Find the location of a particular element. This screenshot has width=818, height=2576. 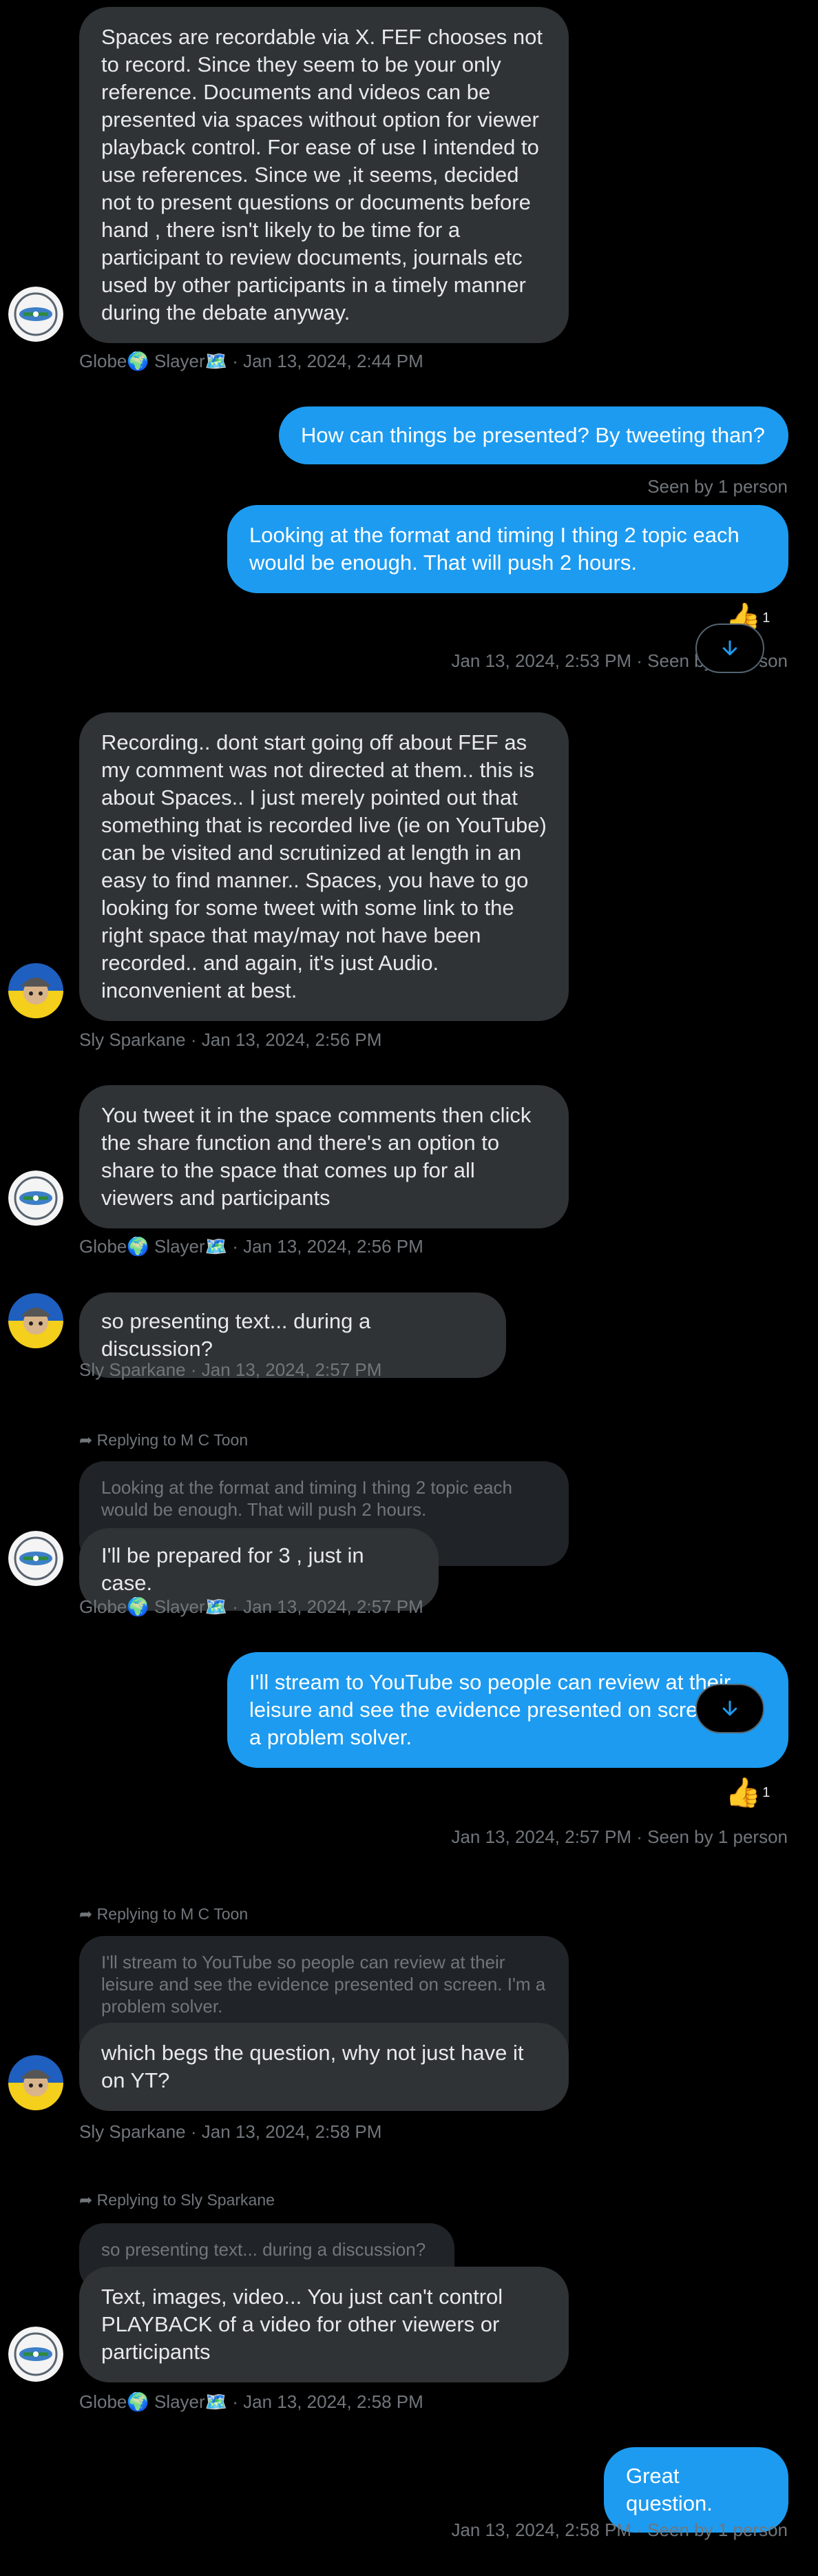

message-meta: Sly Sparkane · Jan 13, 2024, 2:56 PM is located at coordinates (230, 1039).